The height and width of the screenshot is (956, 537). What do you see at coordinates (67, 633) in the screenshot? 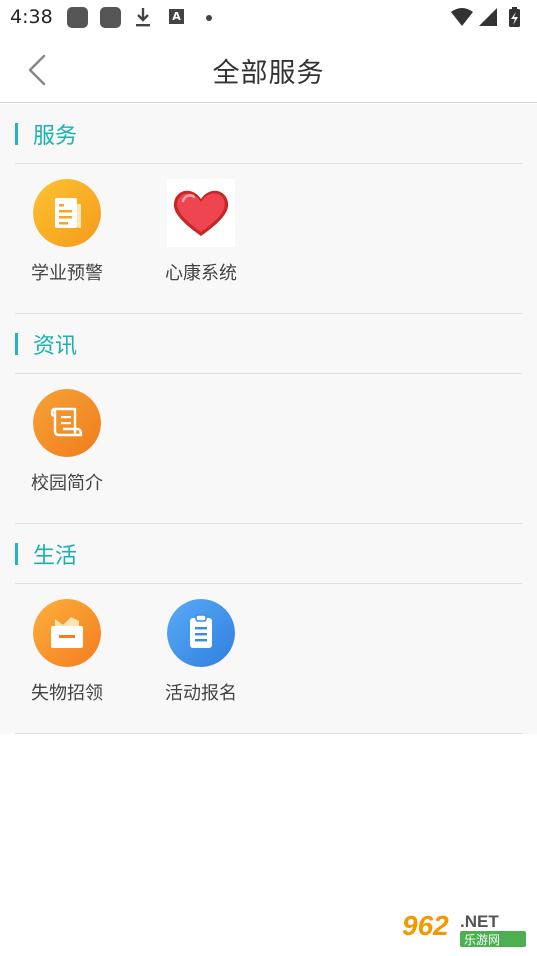
I see `box-icon` at bounding box center [67, 633].